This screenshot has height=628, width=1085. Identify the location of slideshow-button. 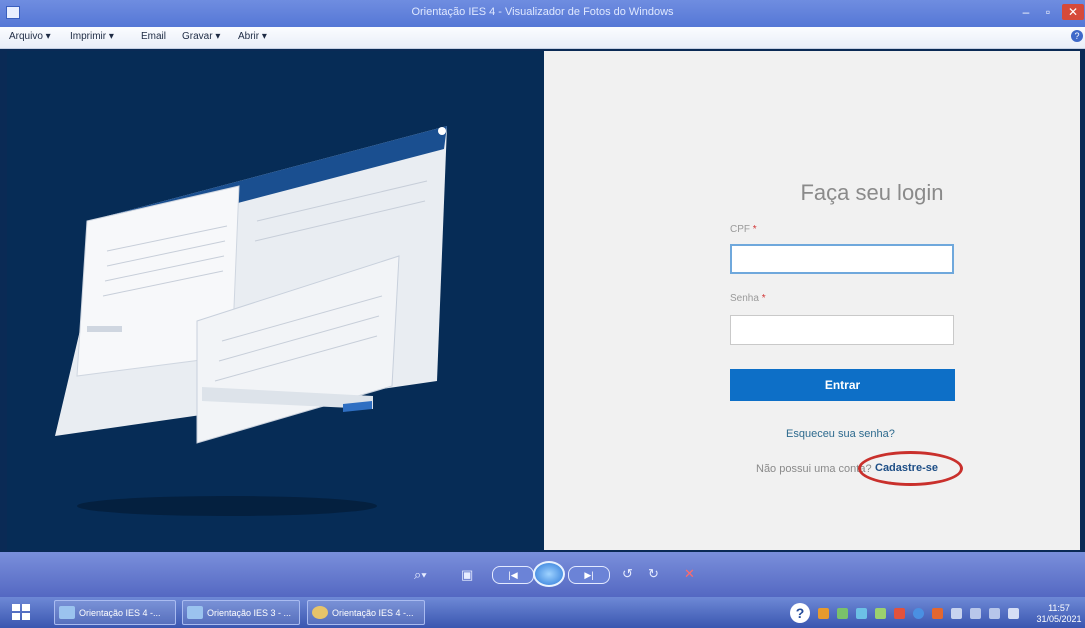
(549, 574).